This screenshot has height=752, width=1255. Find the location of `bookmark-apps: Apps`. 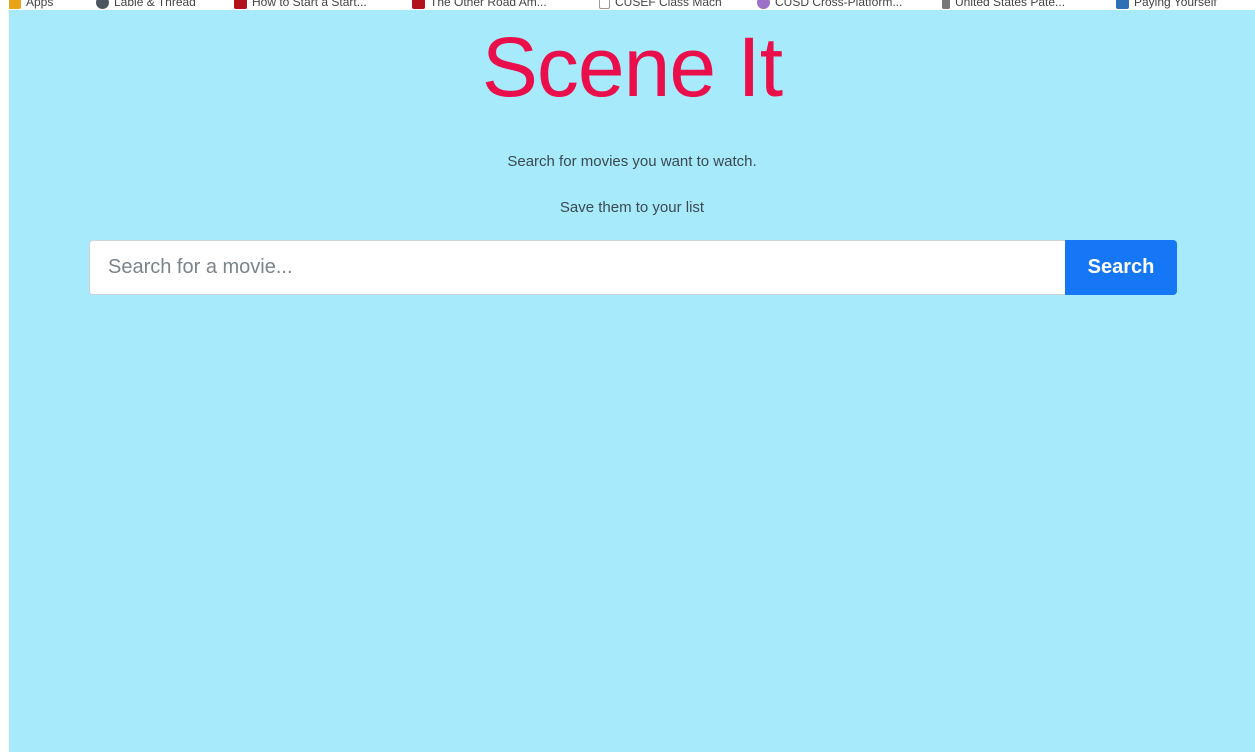

bookmark-apps: Apps is located at coordinates (30, 5).